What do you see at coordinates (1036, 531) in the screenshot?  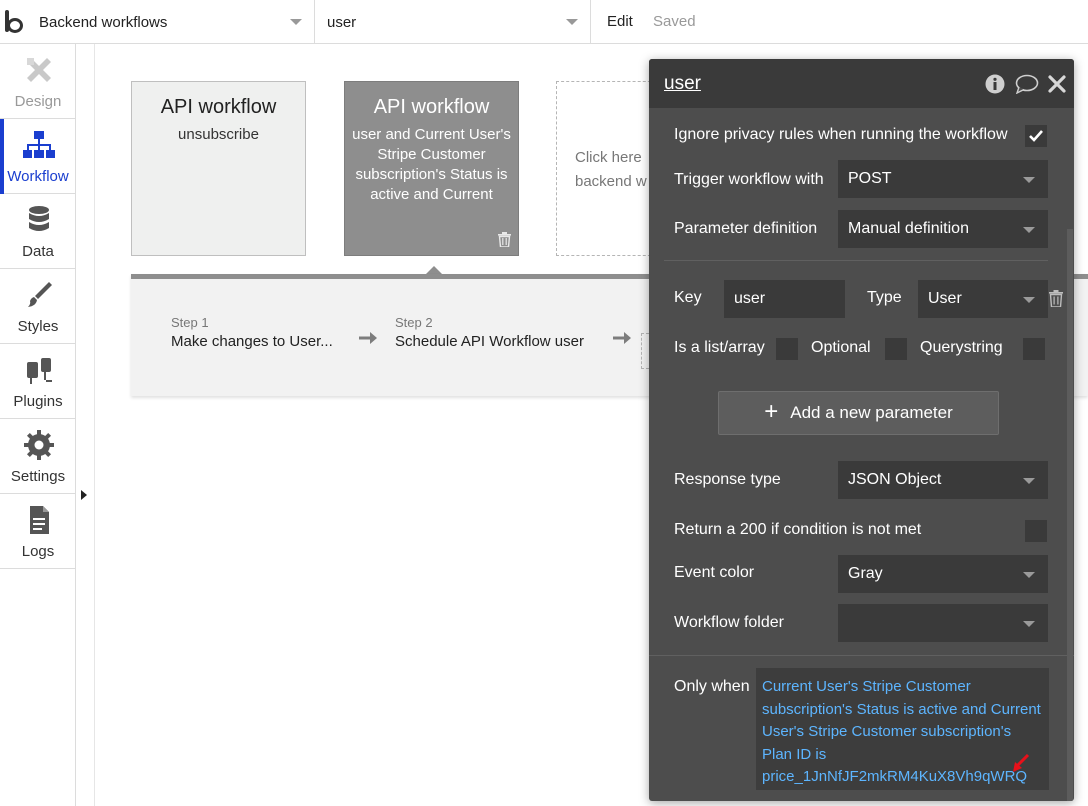 I see `return-200-checkbox` at bounding box center [1036, 531].